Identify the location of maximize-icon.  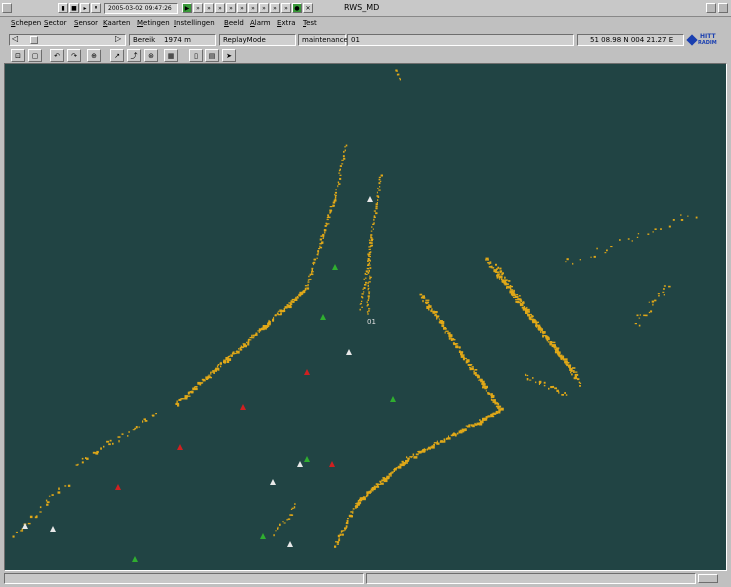
(723, 8).